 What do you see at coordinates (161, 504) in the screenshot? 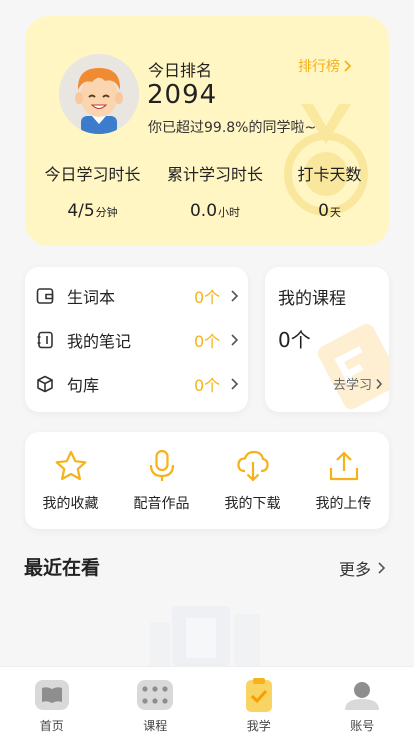
I see `action-label: 配音作品` at bounding box center [161, 504].